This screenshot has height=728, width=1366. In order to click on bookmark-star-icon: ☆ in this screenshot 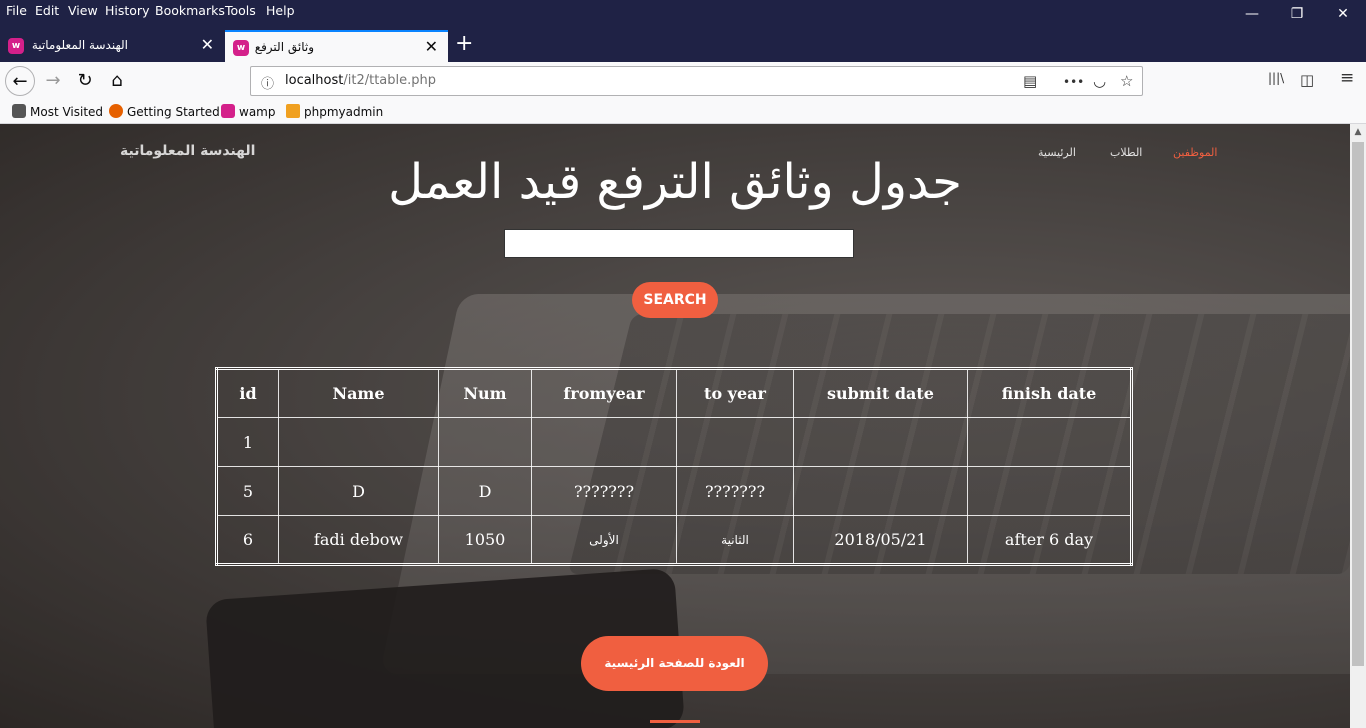, I will do `click(1126, 81)`.